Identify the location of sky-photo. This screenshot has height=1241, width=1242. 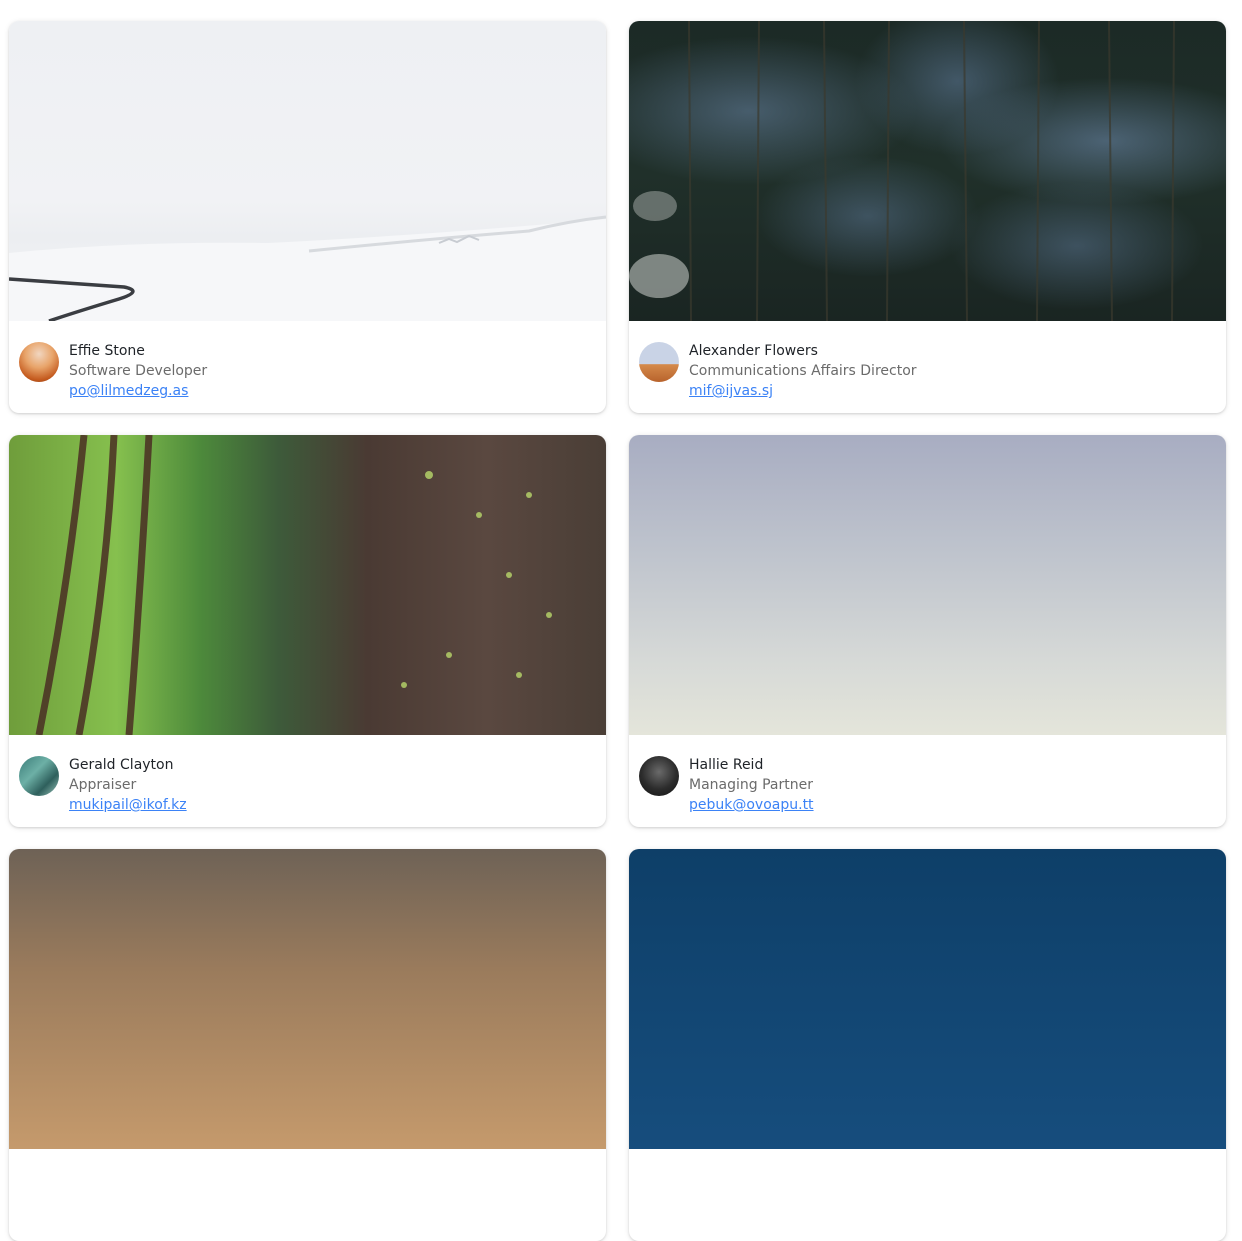
(927, 585).